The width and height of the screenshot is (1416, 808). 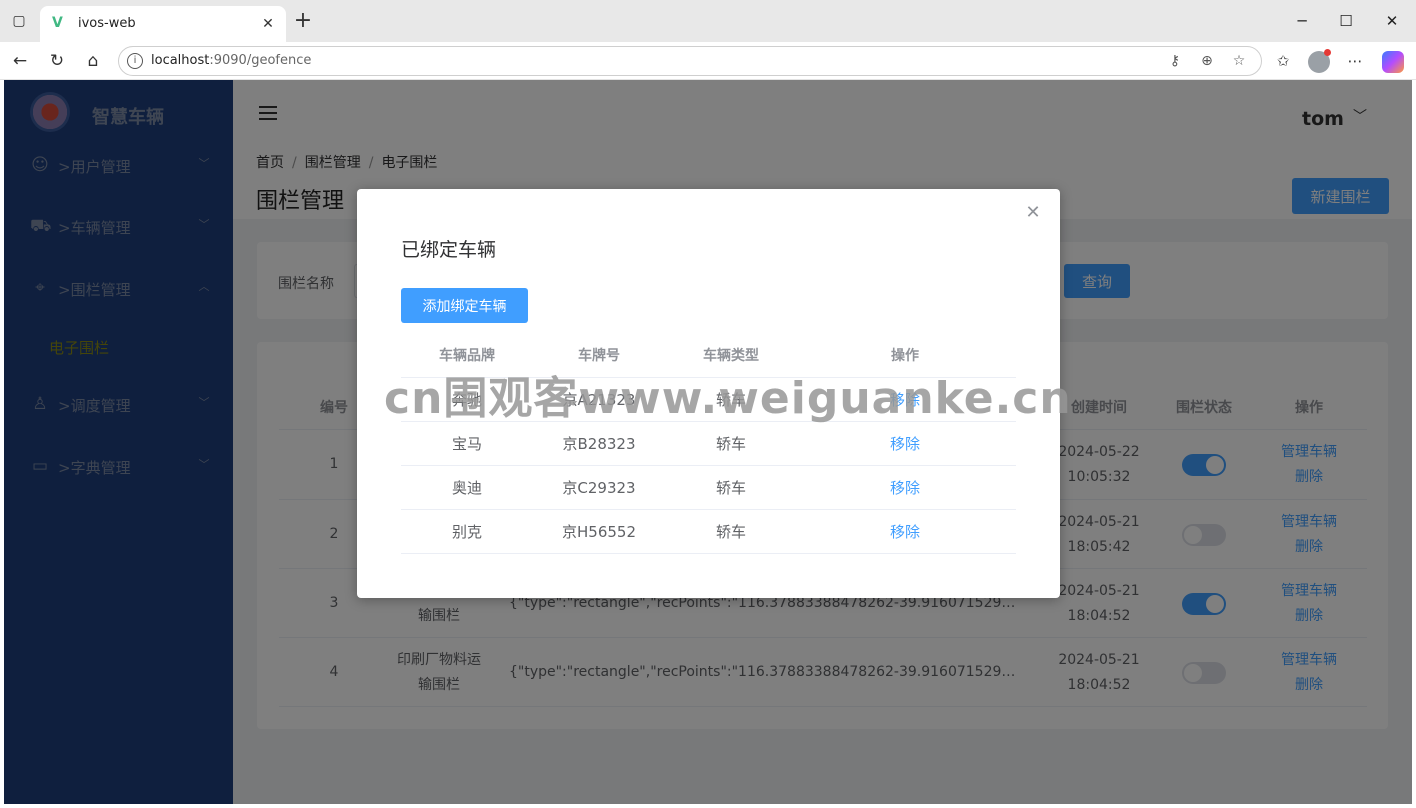 What do you see at coordinates (57, 61) in the screenshot?
I see `reload-icon: ↻` at bounding box center [57, 61].